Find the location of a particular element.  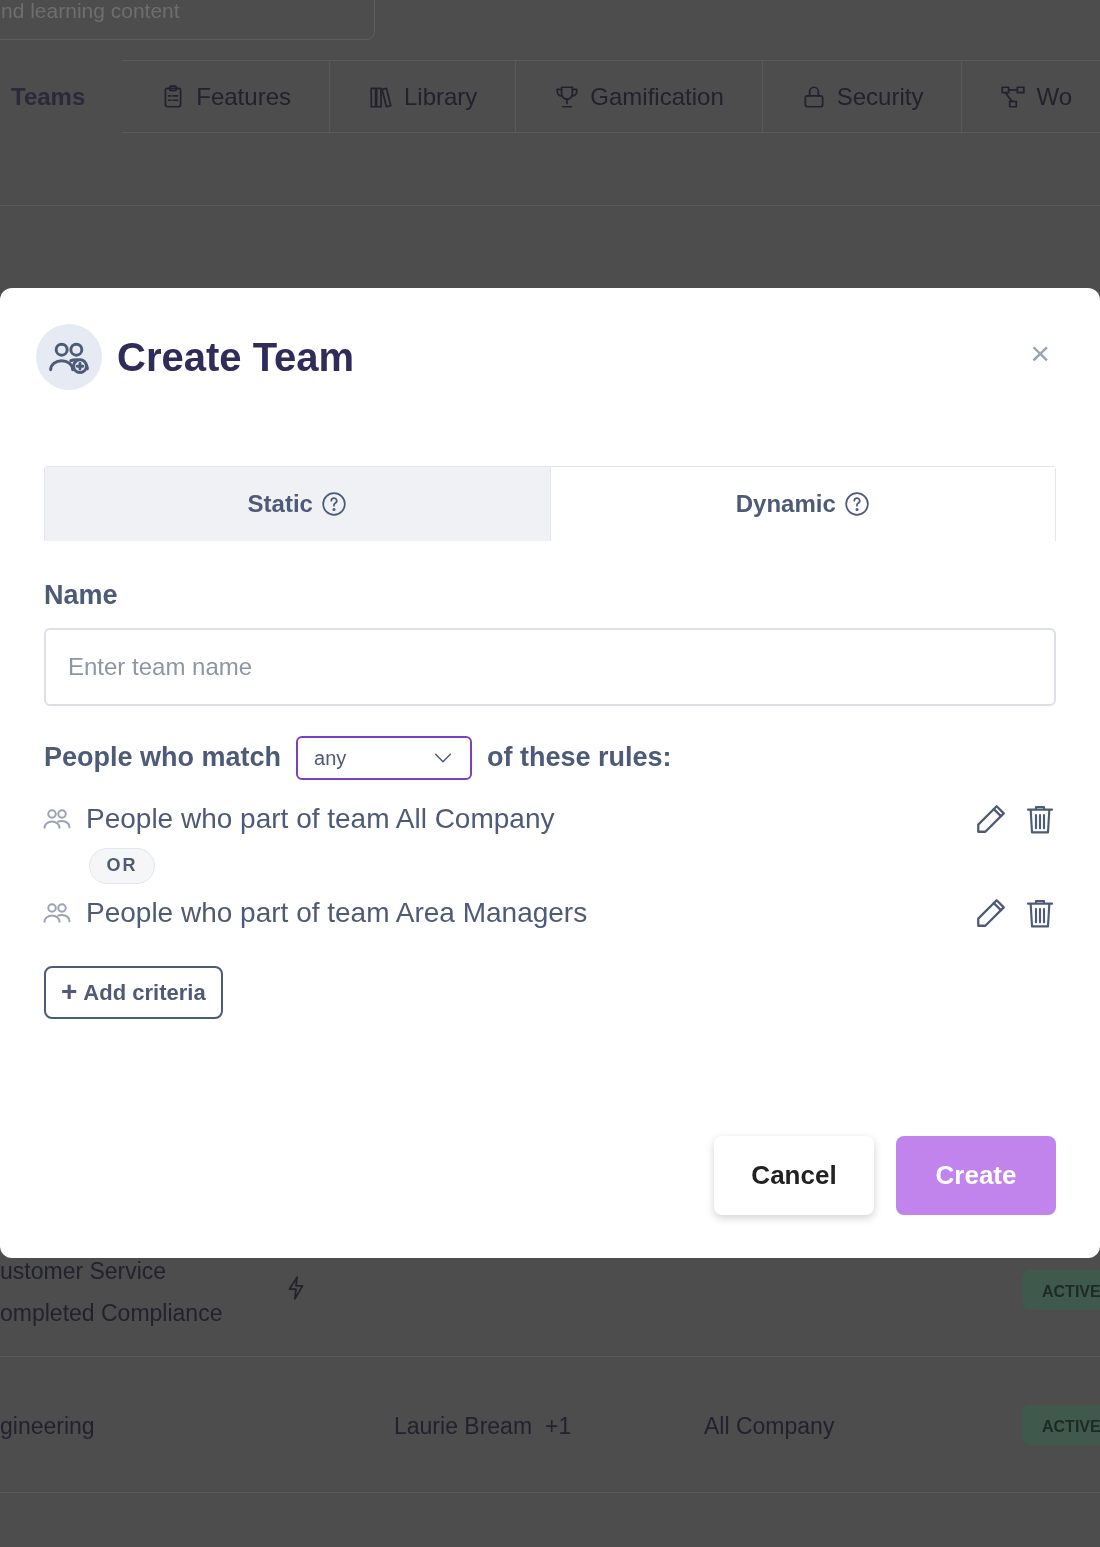

trophy-icon is located at coordinates (567, 96).